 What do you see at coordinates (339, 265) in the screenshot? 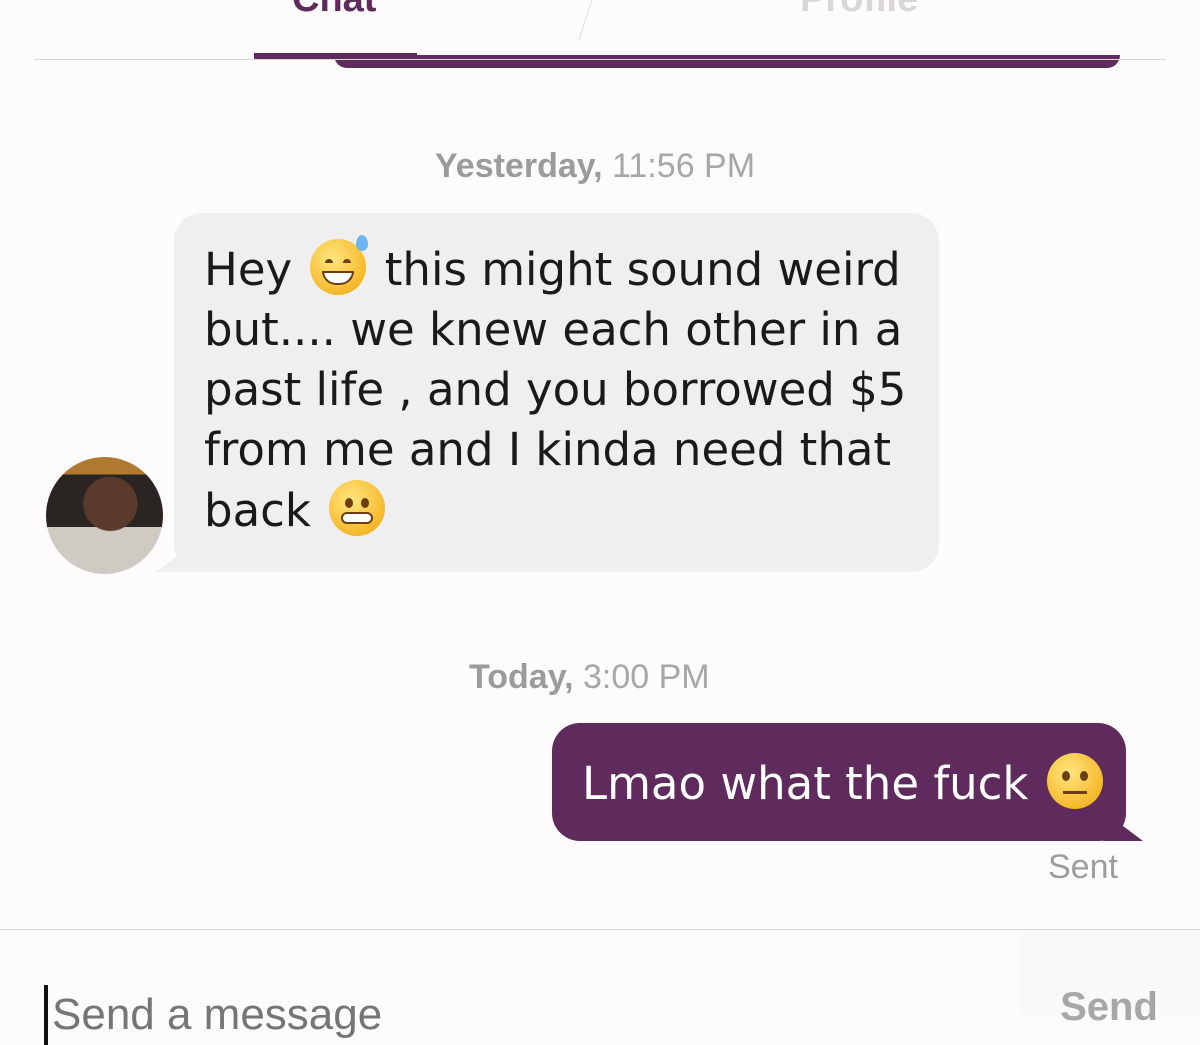
I see `sweat-smile-emoji-icon` at bounding box center [339, 265].